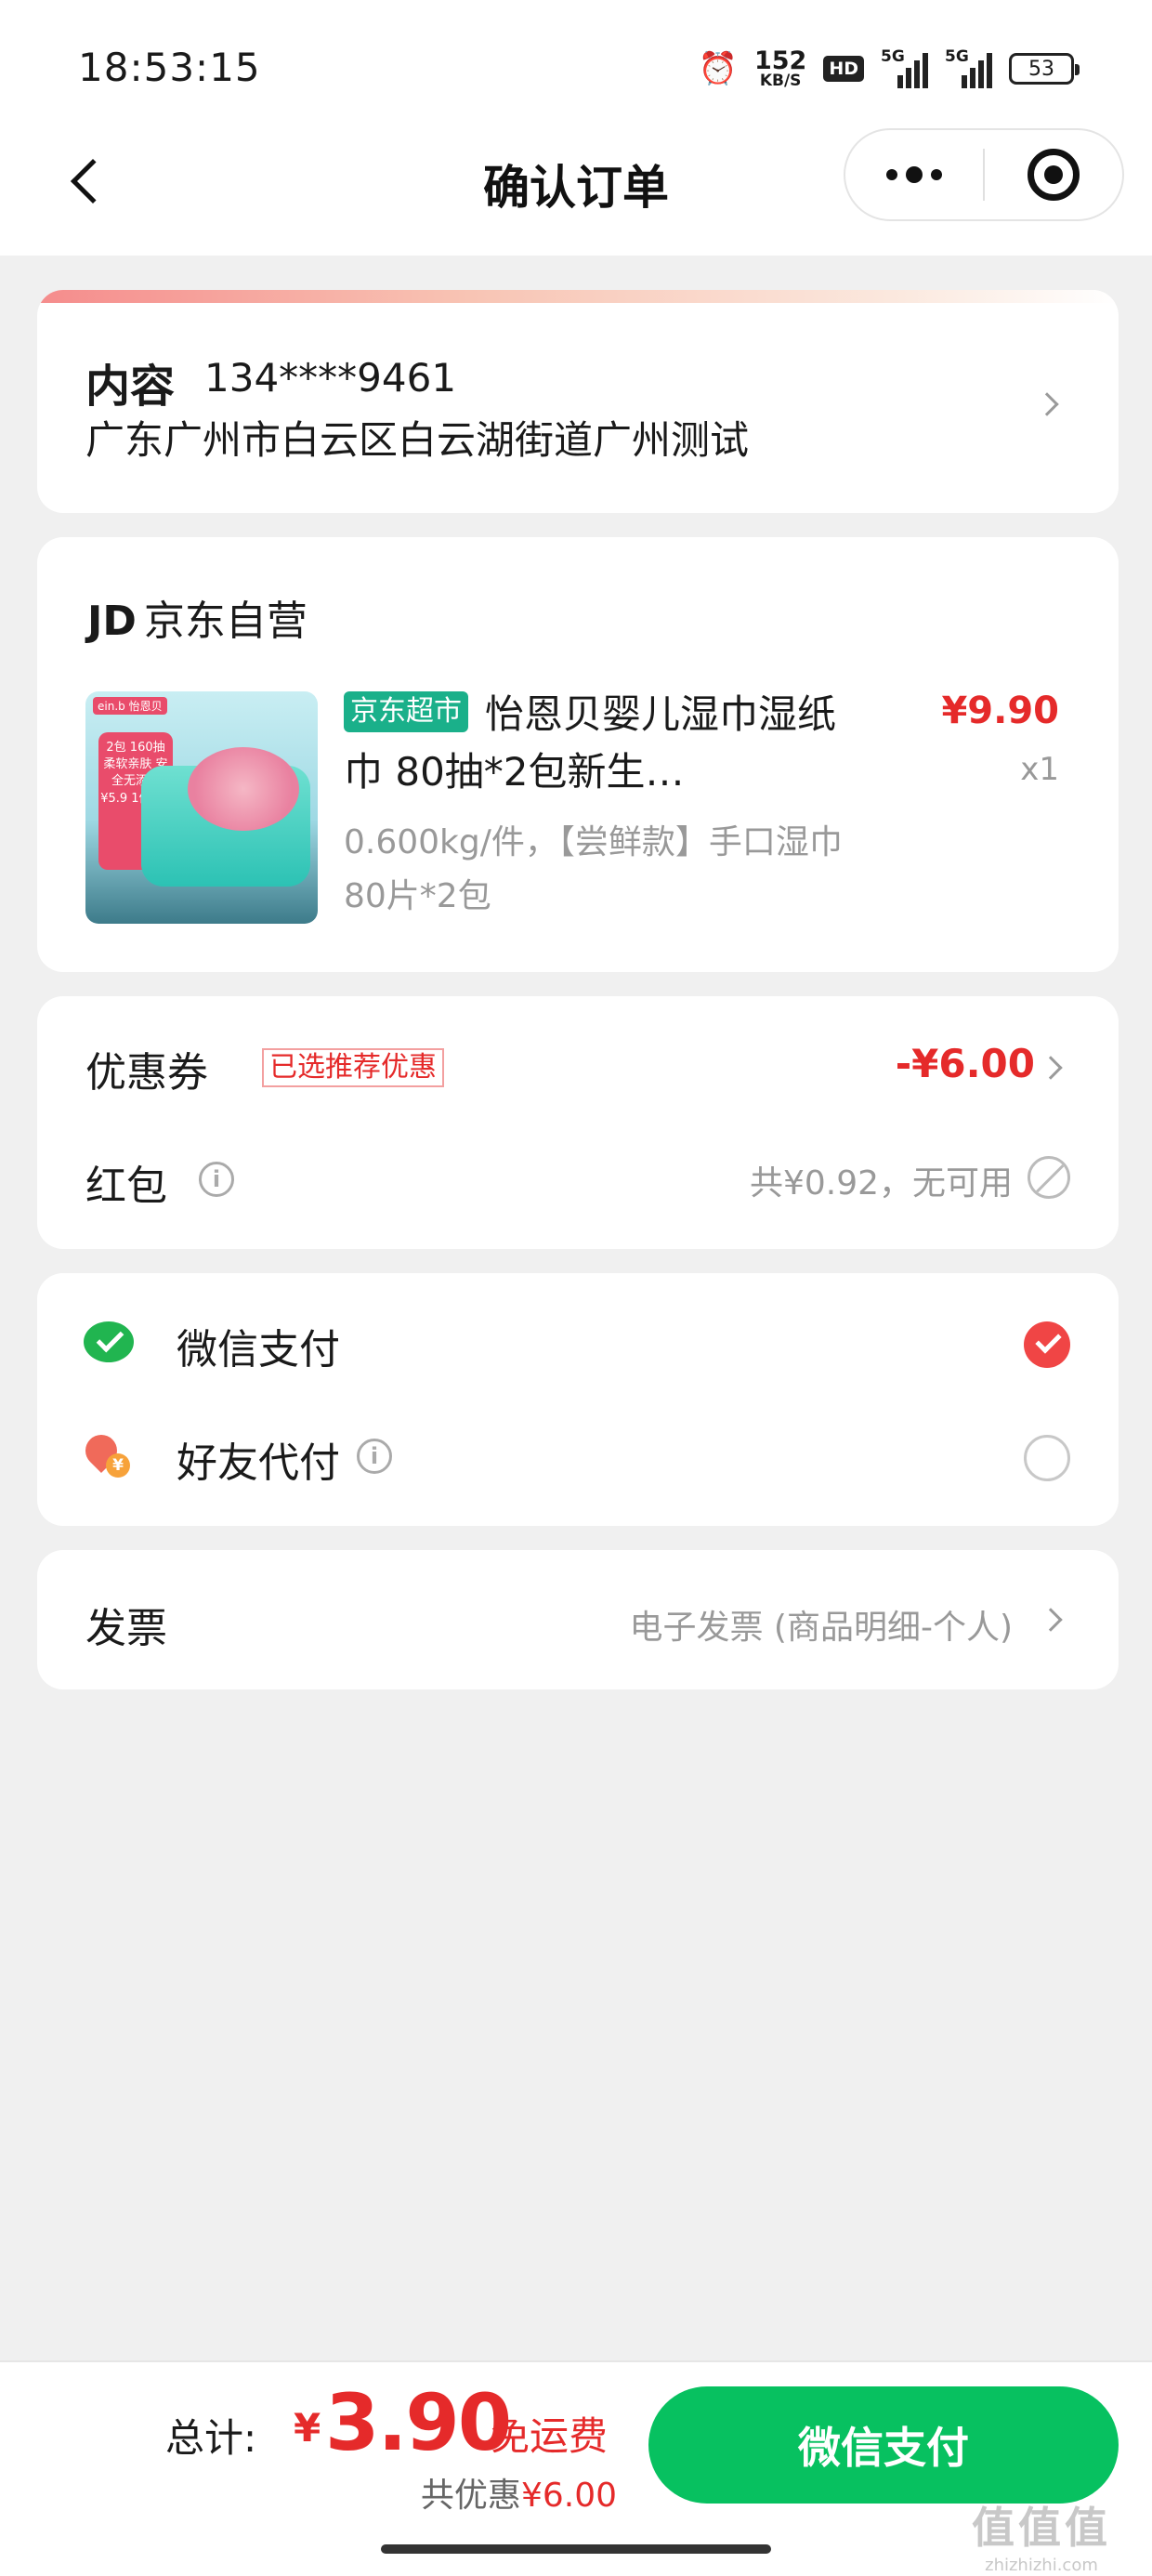 Image resolution: width=1152 pixels, height=2576 pixels. What do you see at coordinates (244, 789) in the screenshot?
I see `wipes-lid-graphic` at bounding box center [244, 789].